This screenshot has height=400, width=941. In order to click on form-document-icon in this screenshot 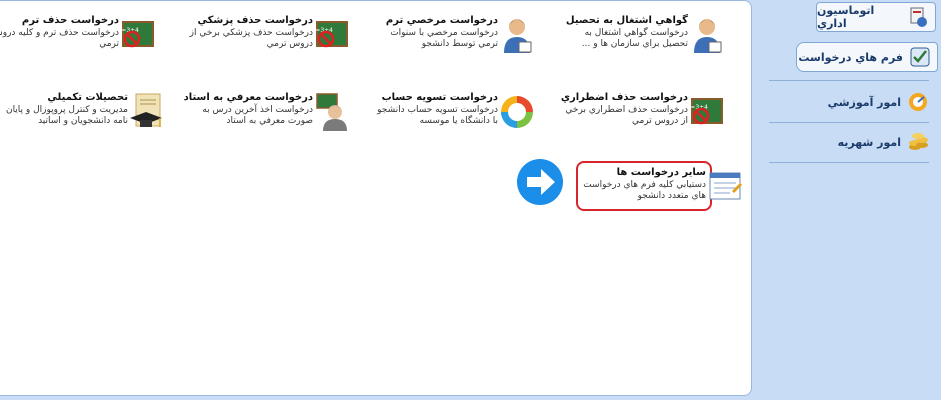, I will do `click(725, 187)`.